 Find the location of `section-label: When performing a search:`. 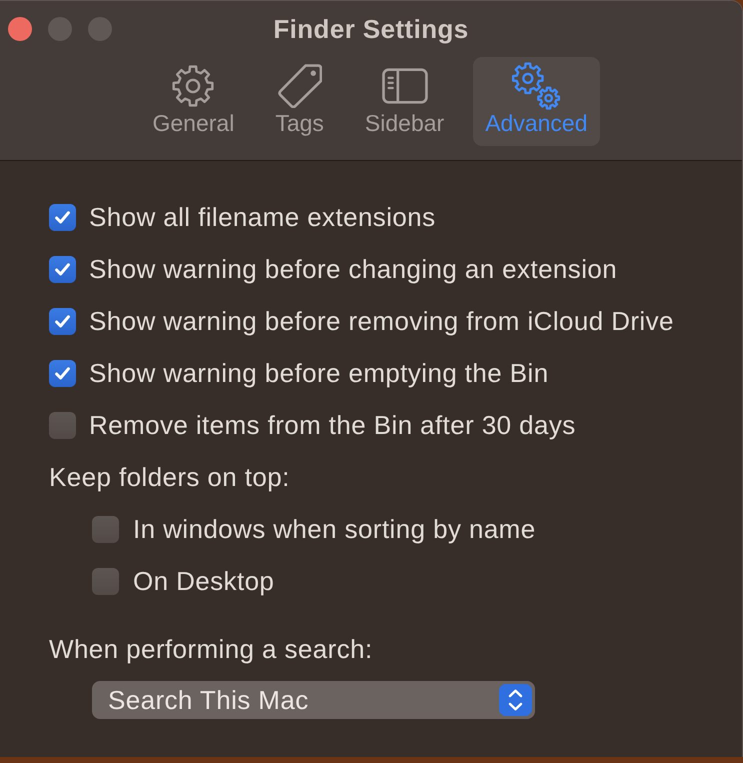

section-label: When performing a search: is located at coordinates (211, 649).